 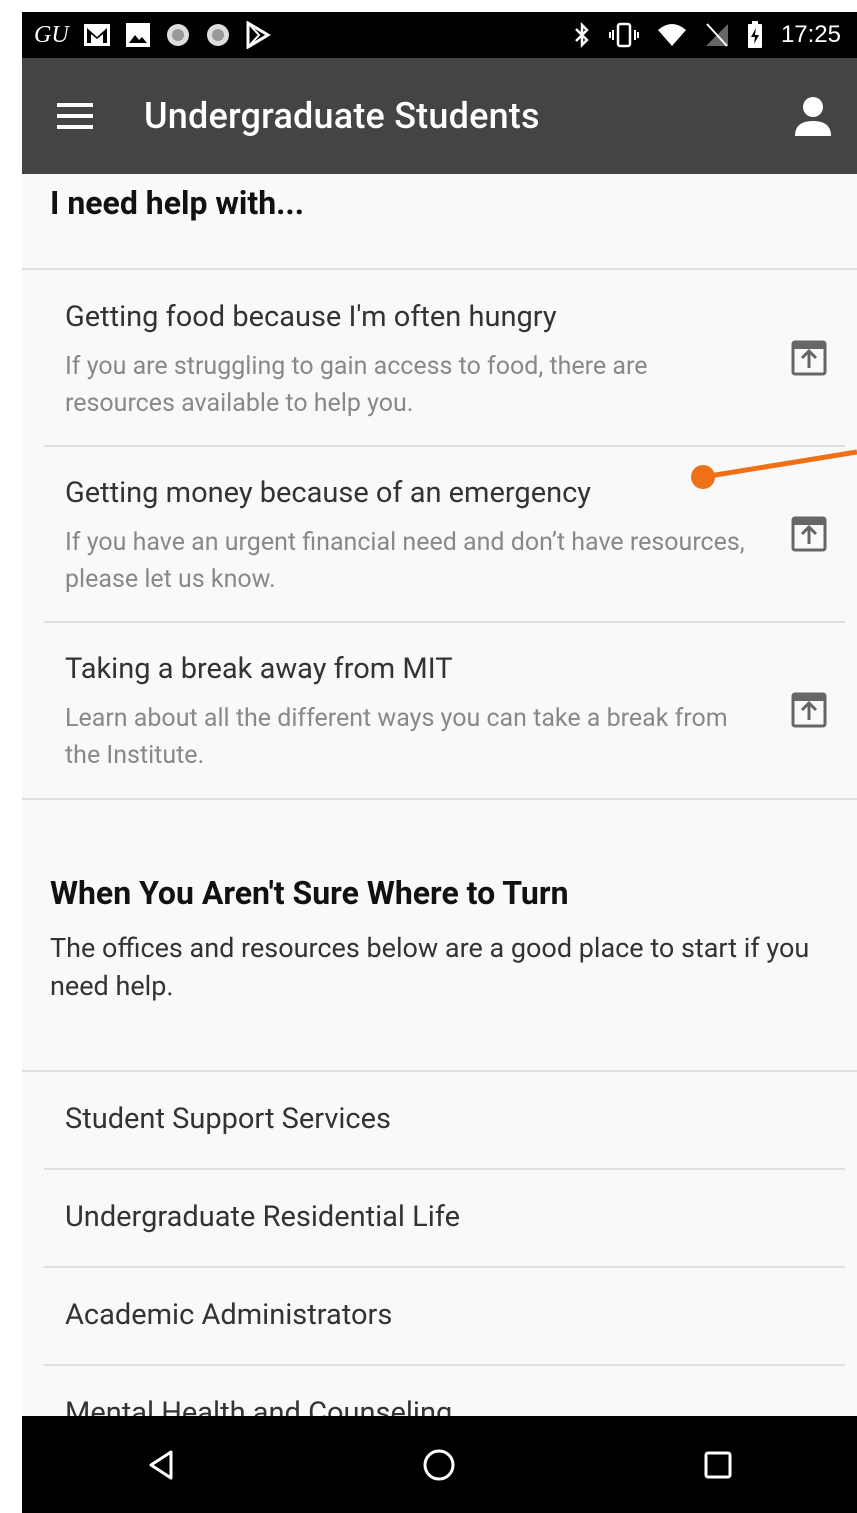 I want to click on list-item-mental-health: Mental Health and Counseling, so click(x=439, y=1391).